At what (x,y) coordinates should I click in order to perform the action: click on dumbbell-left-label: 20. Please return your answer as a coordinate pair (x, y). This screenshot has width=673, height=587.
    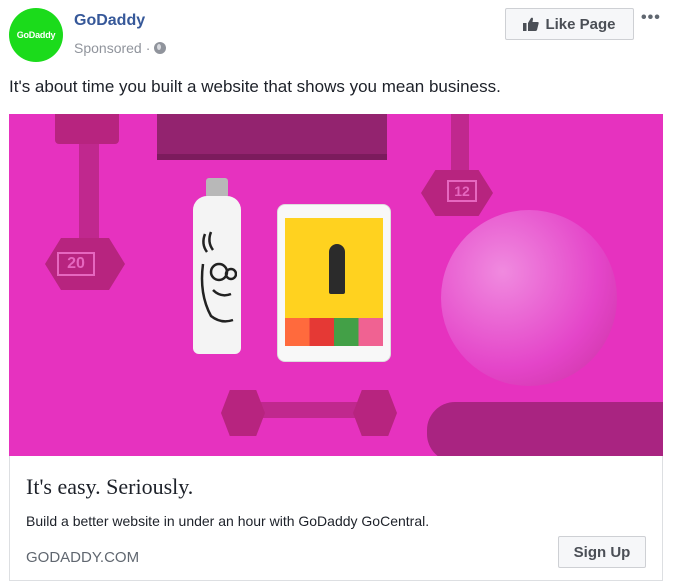
    Looking at the image, I should click on (76, 264).